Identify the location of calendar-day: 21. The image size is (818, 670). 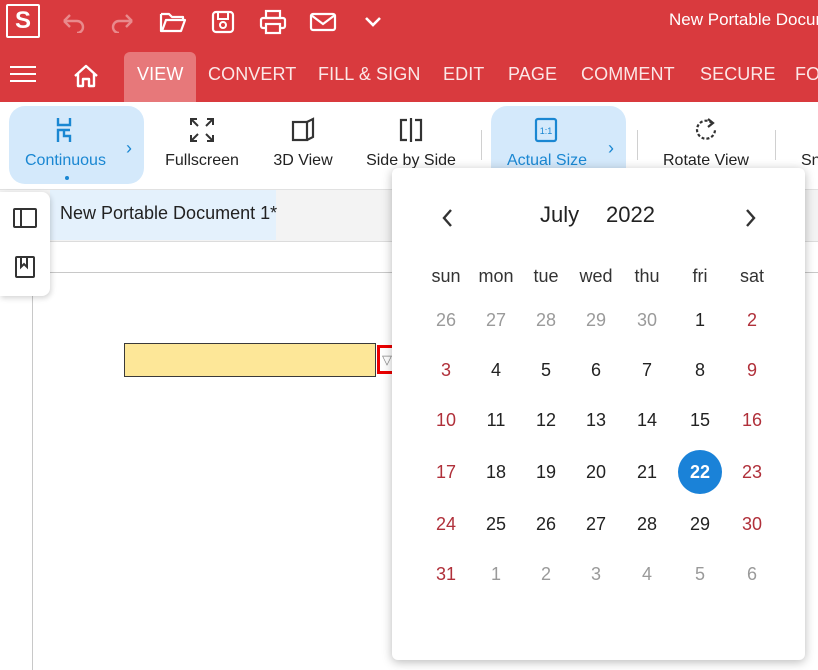
(647, 472).